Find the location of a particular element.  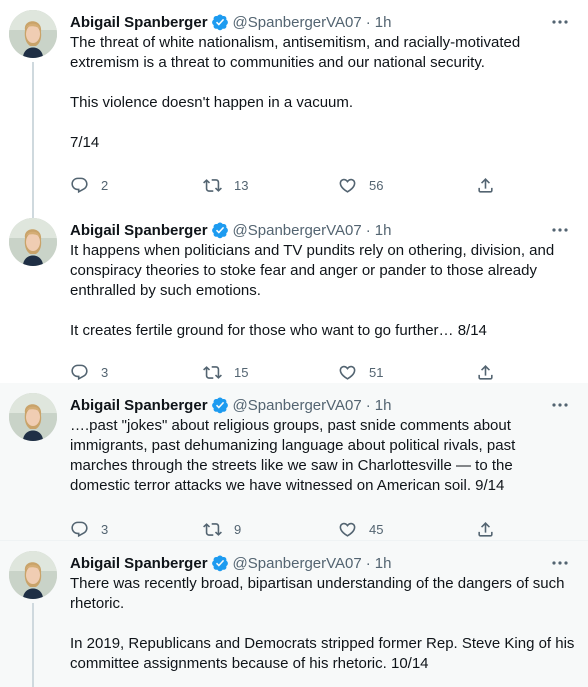

action-bar: 3 15 51 is located at coordinates (285, 372).